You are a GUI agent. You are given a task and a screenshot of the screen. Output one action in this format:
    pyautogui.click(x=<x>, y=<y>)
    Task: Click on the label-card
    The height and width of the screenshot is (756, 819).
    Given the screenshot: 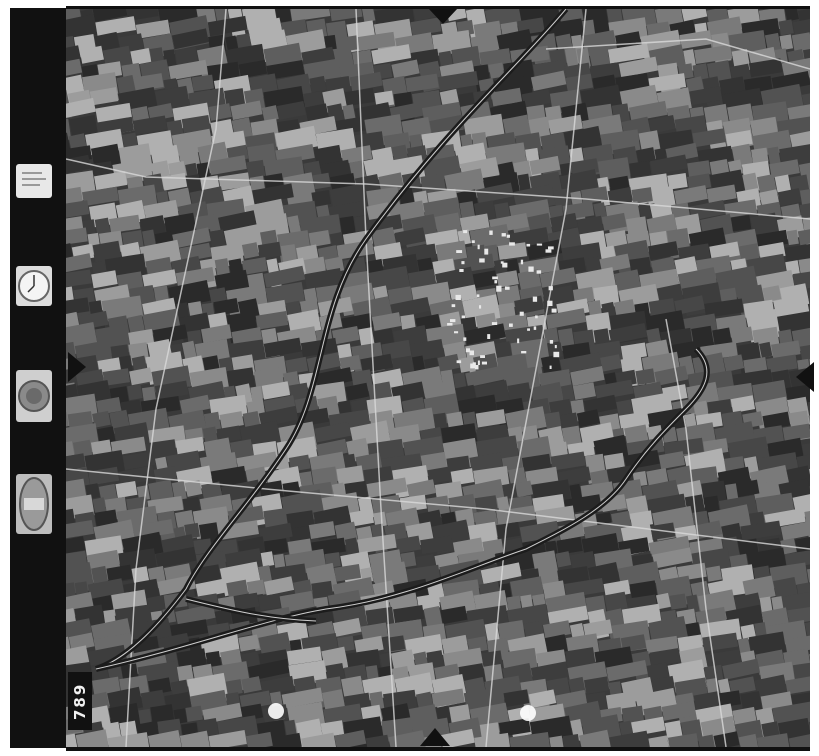 What is the action you would take?
    pyautogui.click(x=34, y=181)
    